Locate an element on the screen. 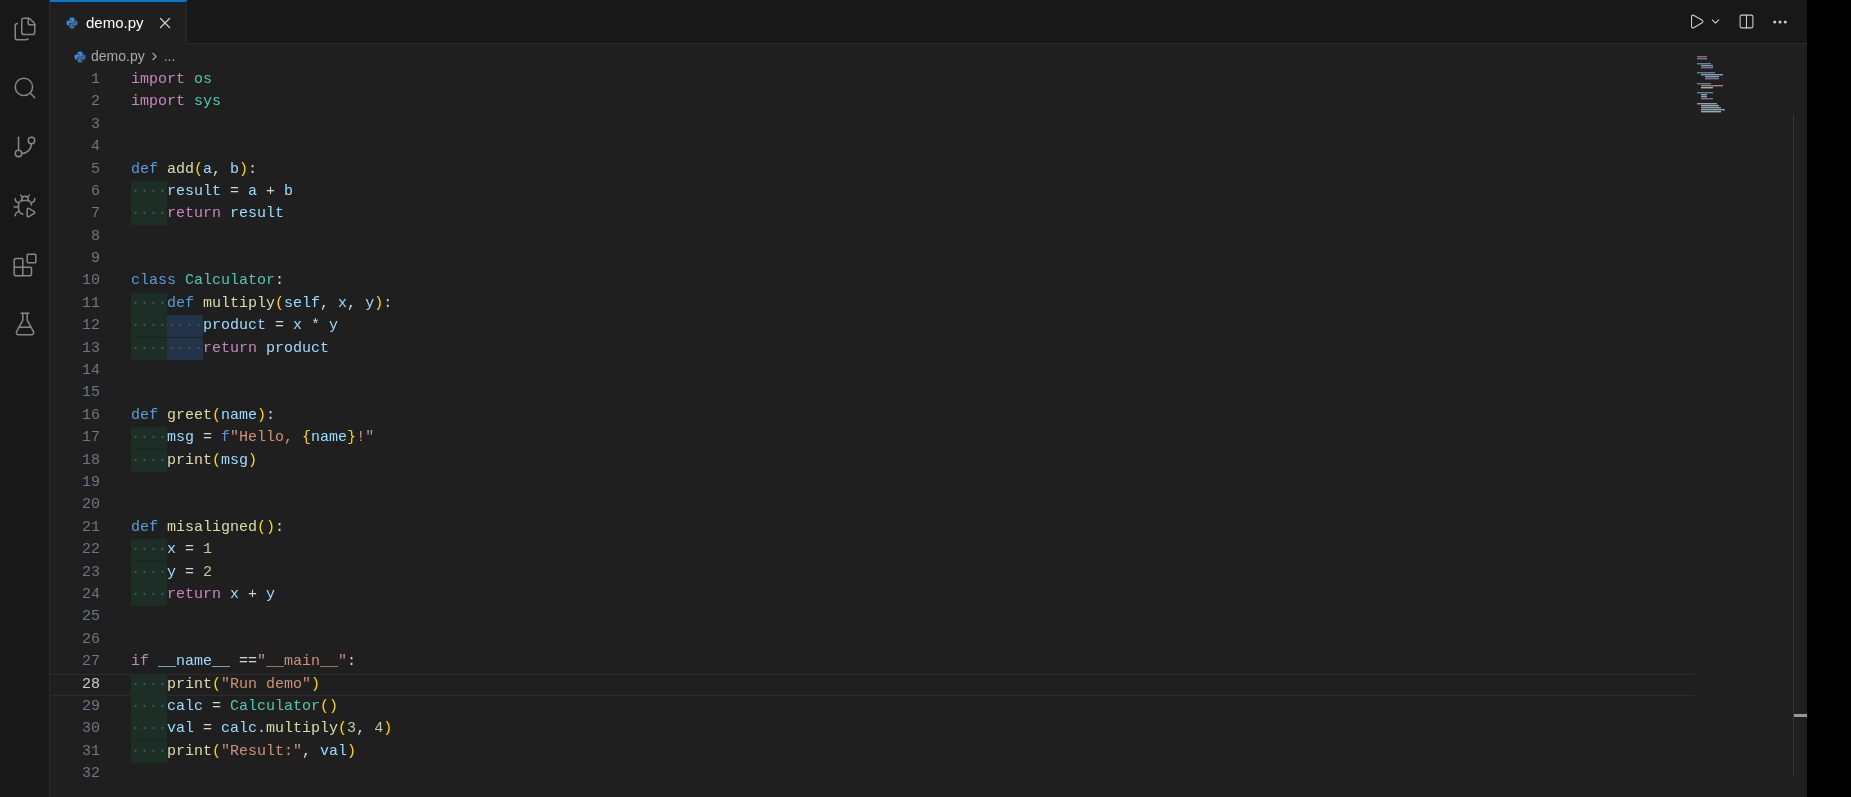 The height and width of the screenshot is (797, 1851). code-token: Calculator is located at coordinates (230, 281).